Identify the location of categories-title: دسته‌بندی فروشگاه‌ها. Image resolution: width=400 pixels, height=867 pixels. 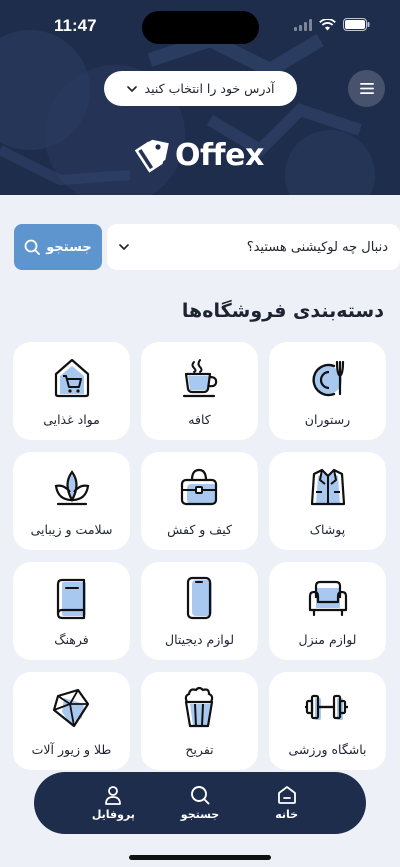
(282, 311).